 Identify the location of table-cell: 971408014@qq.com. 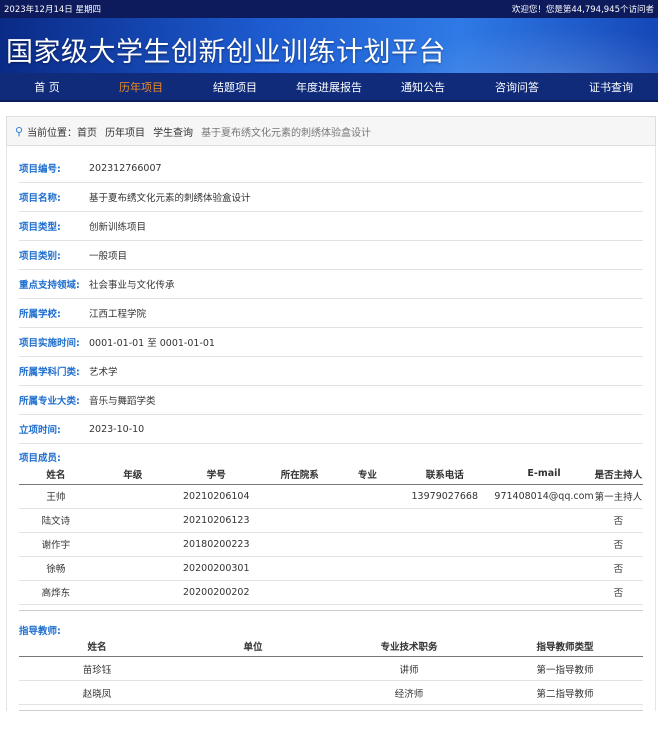
(544, 496).